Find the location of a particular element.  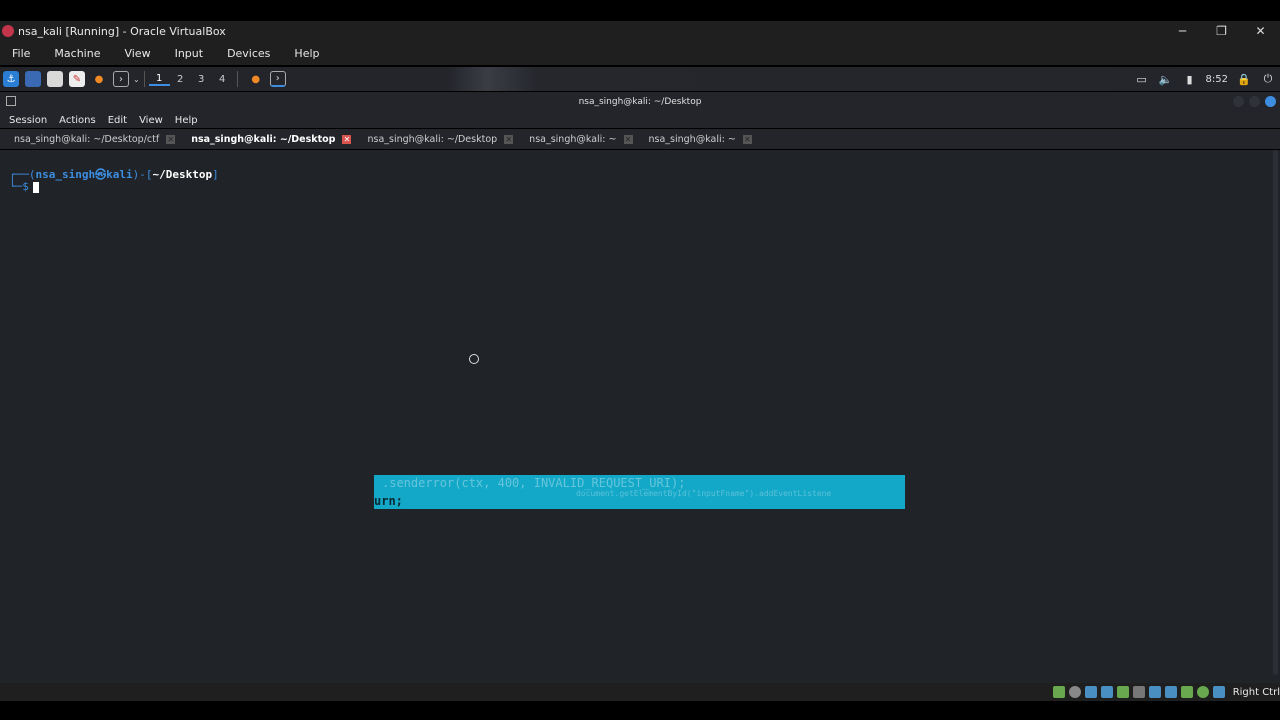

prompt-symbol: $ is located at coordinates (25, 186).